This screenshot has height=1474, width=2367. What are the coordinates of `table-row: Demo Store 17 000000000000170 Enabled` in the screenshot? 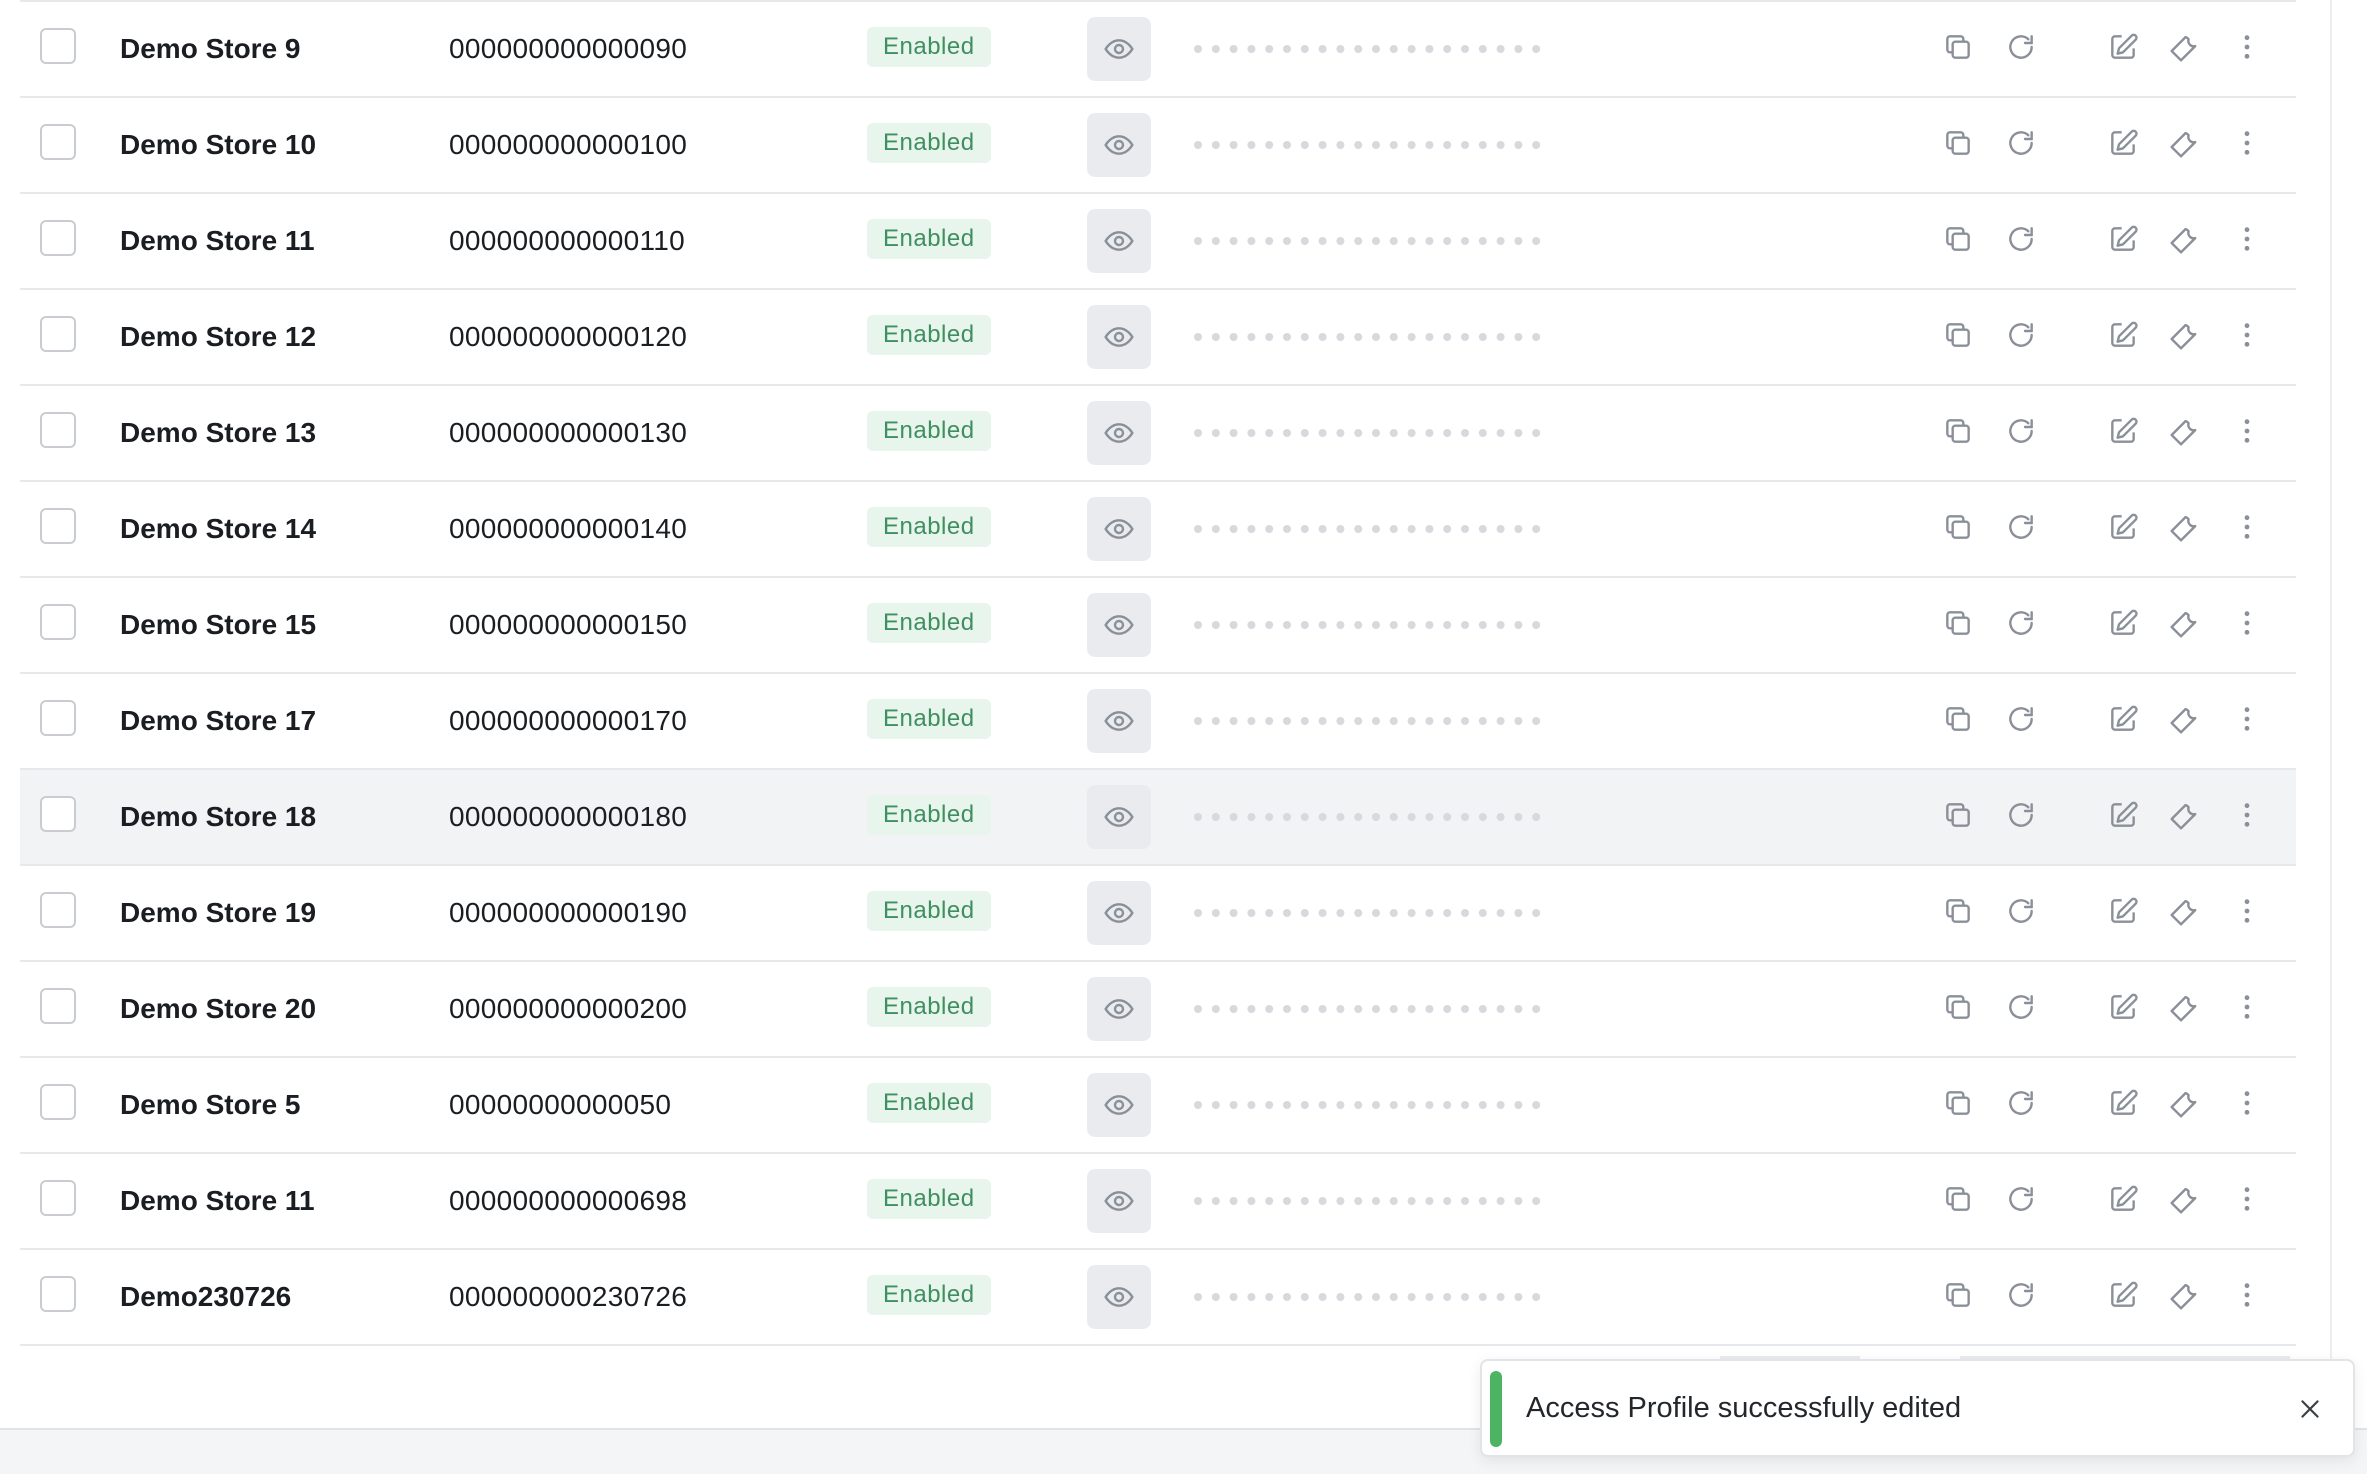 It's located at (1158, 722).